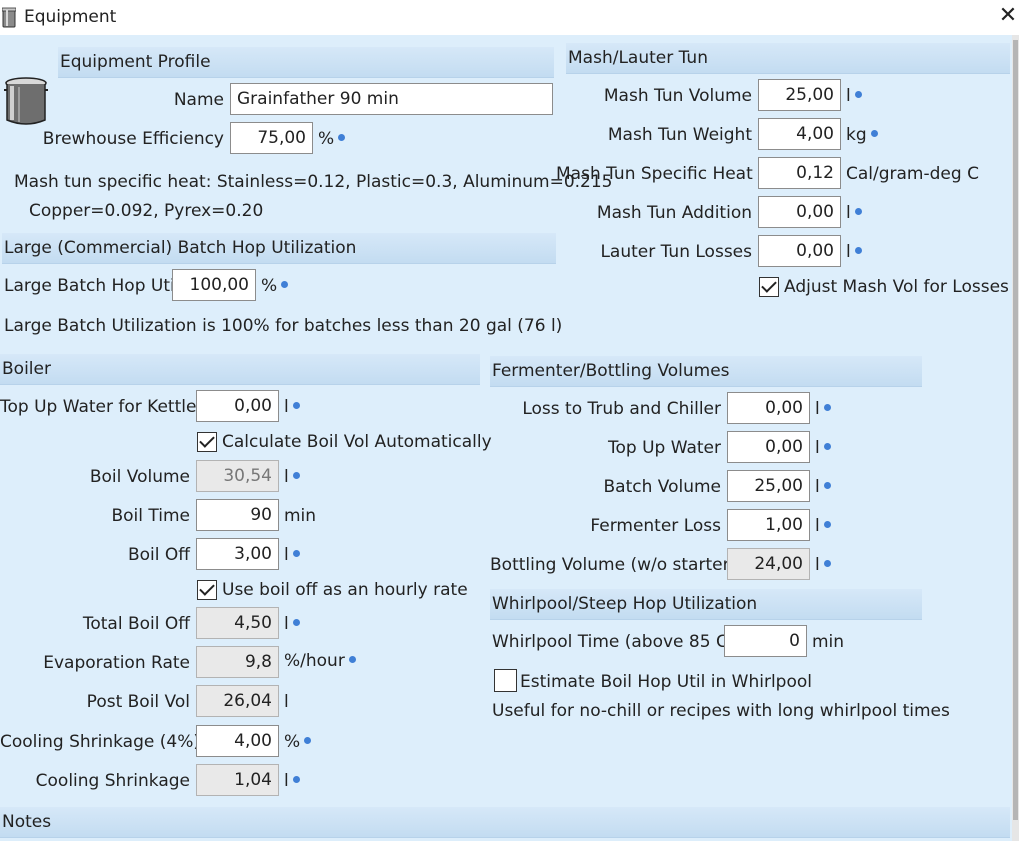 The height and width of the screenshot is (841, 1019). Describe the element at coordinates (677, 96) in the screenshot. I see `mash-tun-volume-label: Mash Tun Volume` at that location.